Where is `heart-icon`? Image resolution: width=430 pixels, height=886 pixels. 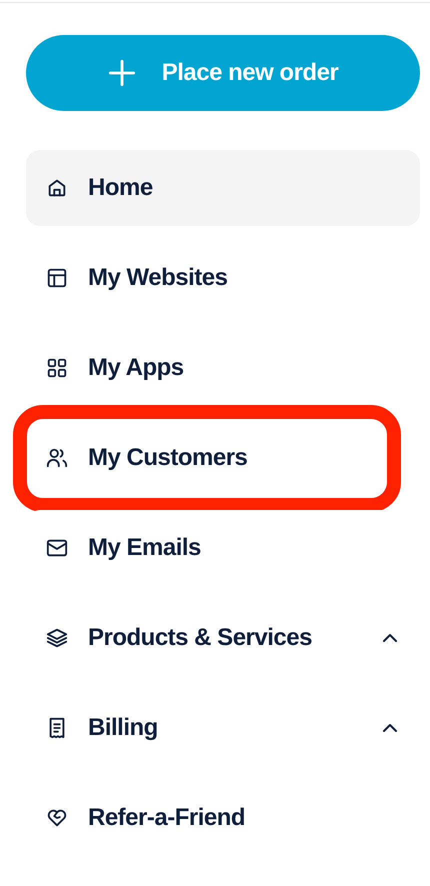
heart-icon is located at coordinates (57, 818).